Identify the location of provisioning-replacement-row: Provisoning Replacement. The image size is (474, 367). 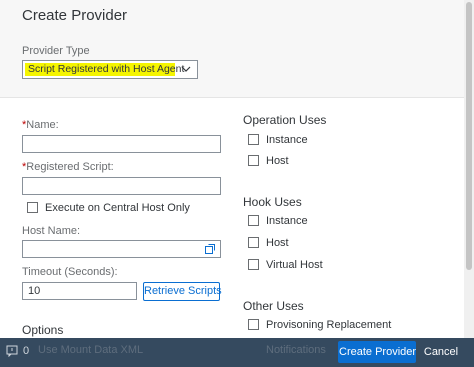
(328, 325).